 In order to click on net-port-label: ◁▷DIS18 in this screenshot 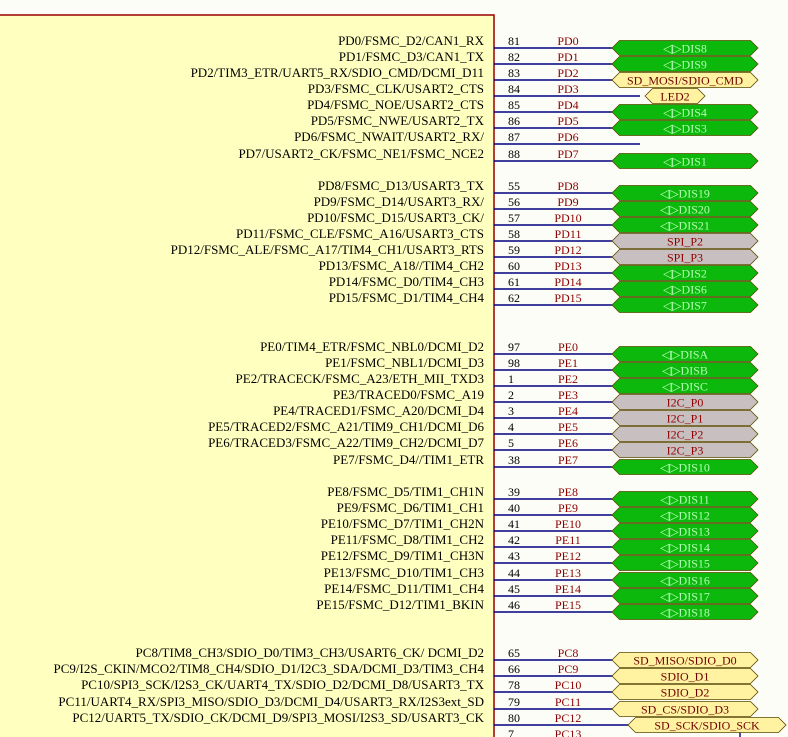, I will do `click(685, 613)`.